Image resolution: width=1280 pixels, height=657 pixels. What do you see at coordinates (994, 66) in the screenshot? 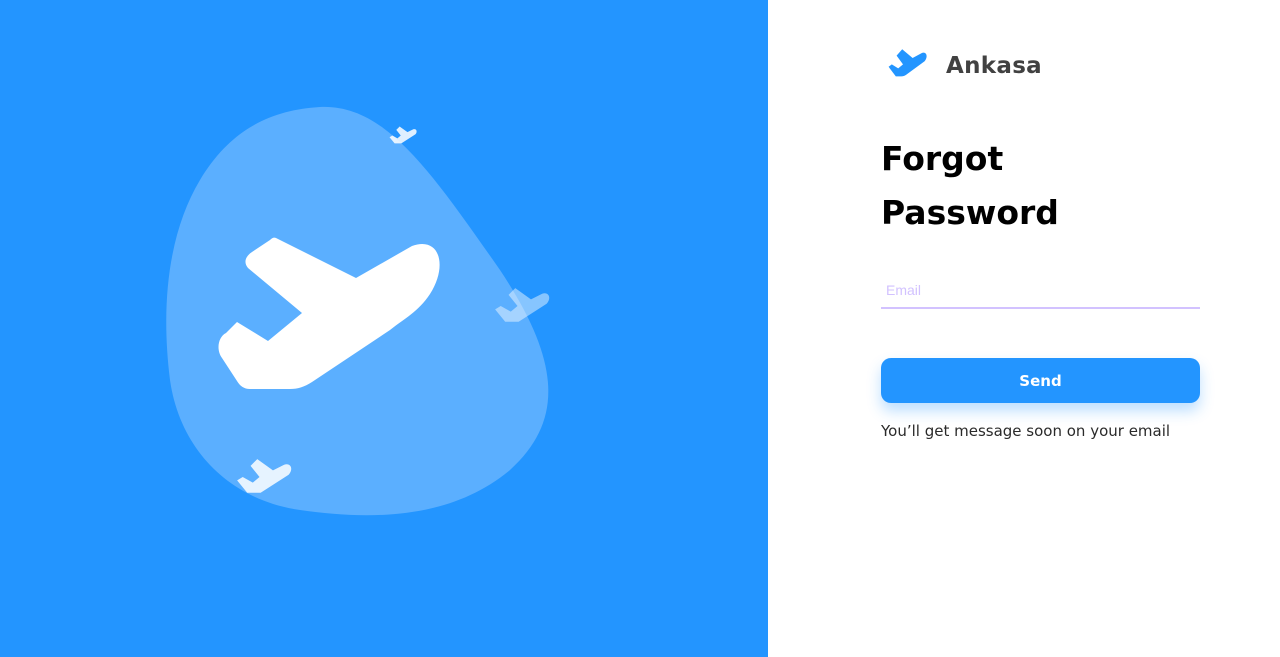
I see `brand-name: Ankasa` at bounding box center [994, 66].